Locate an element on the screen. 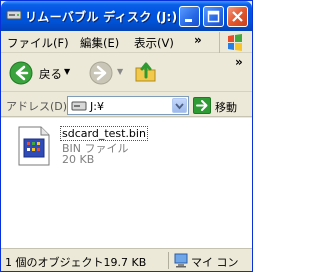 Image resolution: width=320 pixels, height=272 pixels. status-size: 19.7 KB is located at coordinates (125, 262).